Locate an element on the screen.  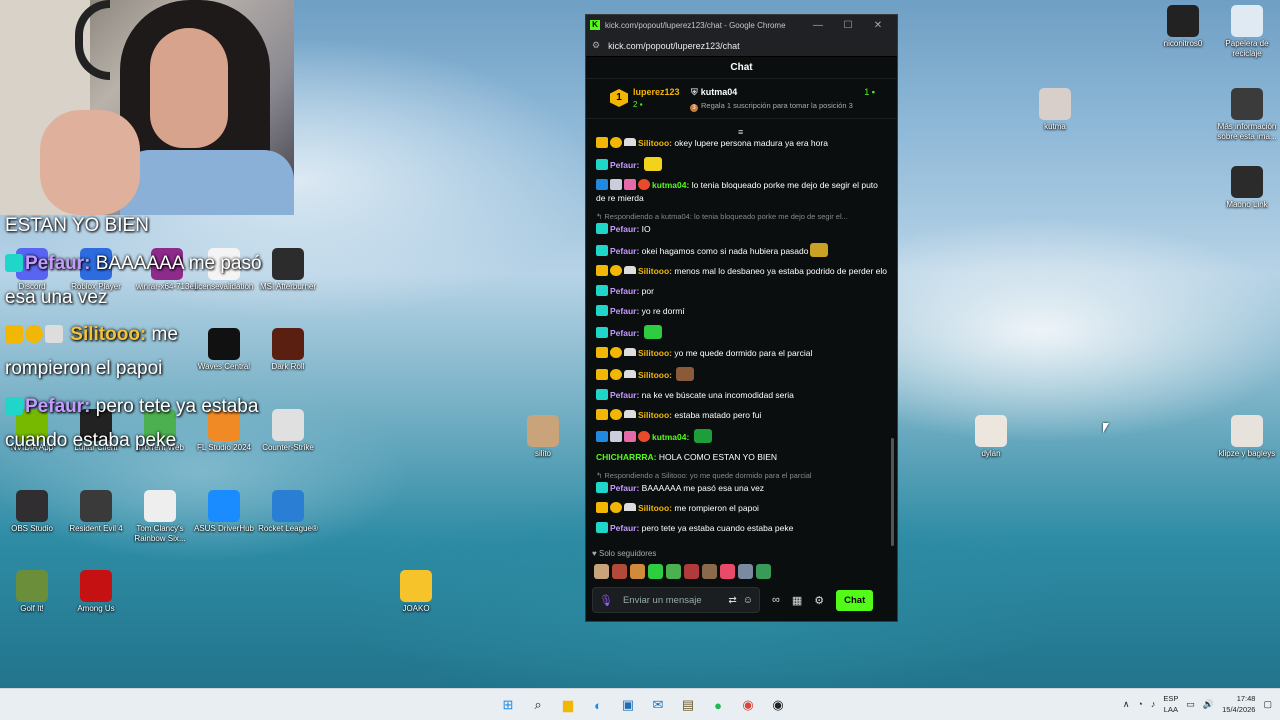
desktop-icon: niconitros0 is located at coordinates (1183, 27).